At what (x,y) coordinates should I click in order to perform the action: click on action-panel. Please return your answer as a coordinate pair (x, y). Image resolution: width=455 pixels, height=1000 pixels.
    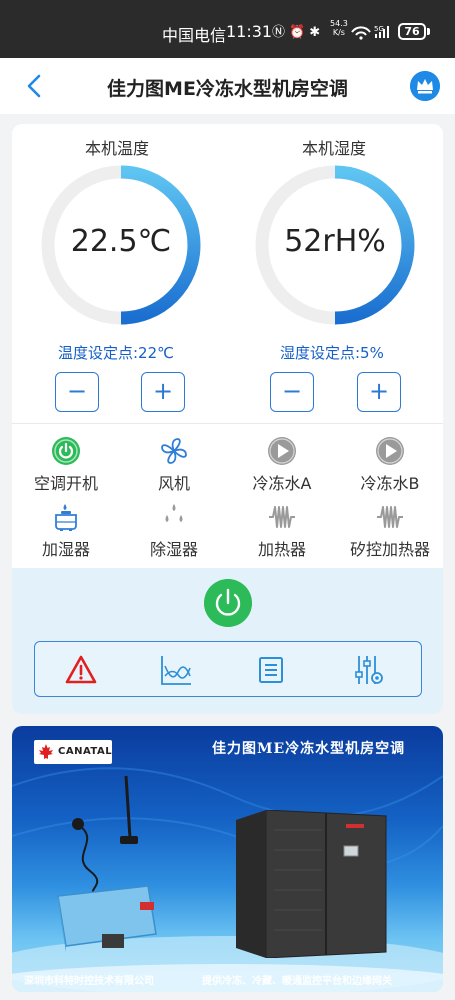
    Looking at the image, I should click on (227, 641).